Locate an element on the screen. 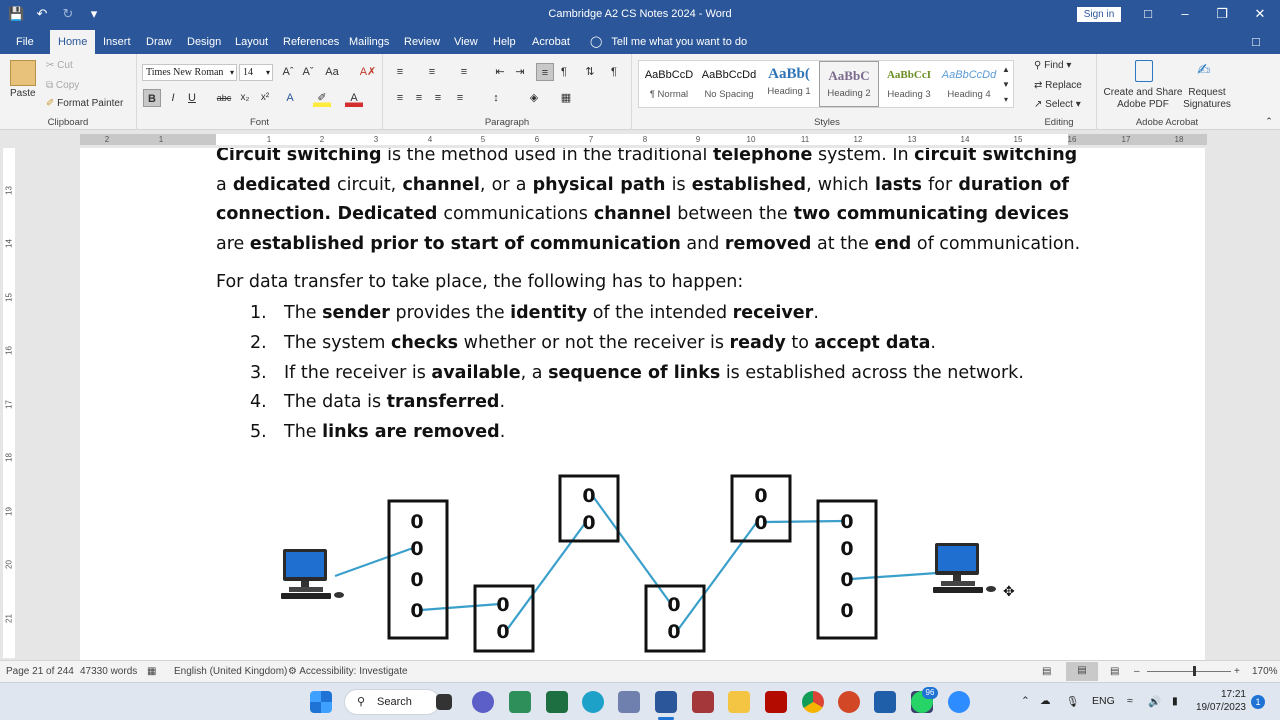 The width and height of the screenshot is (1280, 720). select-button: ↗ Select ▾ is located at coordinates (1057, 104).